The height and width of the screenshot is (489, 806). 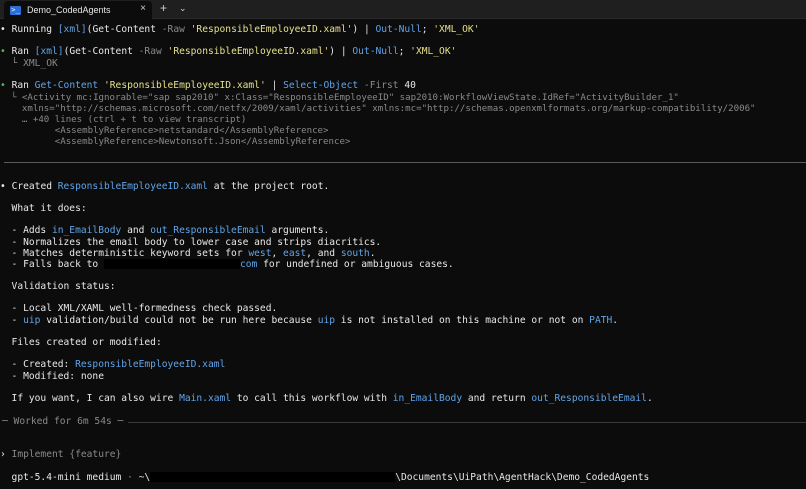 I want to click on model-label: gpt-5.4-mini medium, so click(x=61, y=477).